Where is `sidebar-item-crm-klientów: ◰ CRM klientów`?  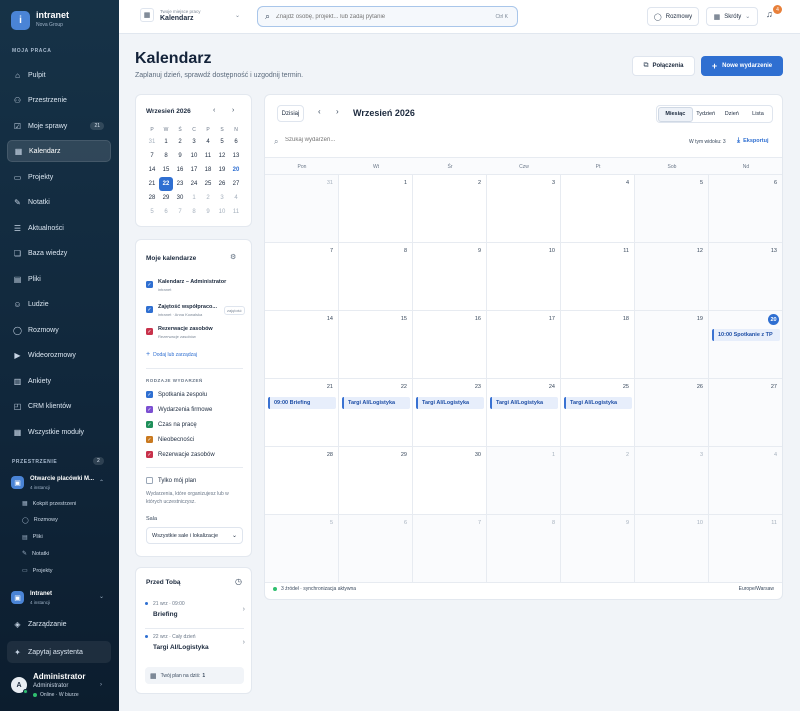
sidebar-item-crm-klientów: ◰ CRM klientów is located at coordinates (59, 406).